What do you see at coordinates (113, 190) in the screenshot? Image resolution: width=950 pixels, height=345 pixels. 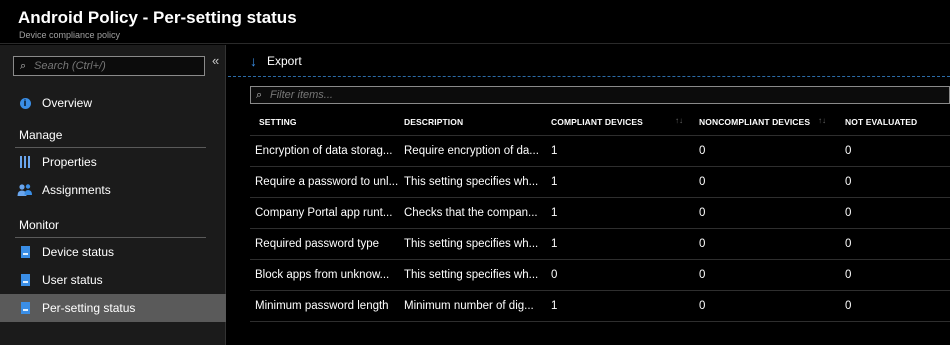 I see `sidebar-item-assignments: Assignments` at bounding box center [113, 190].